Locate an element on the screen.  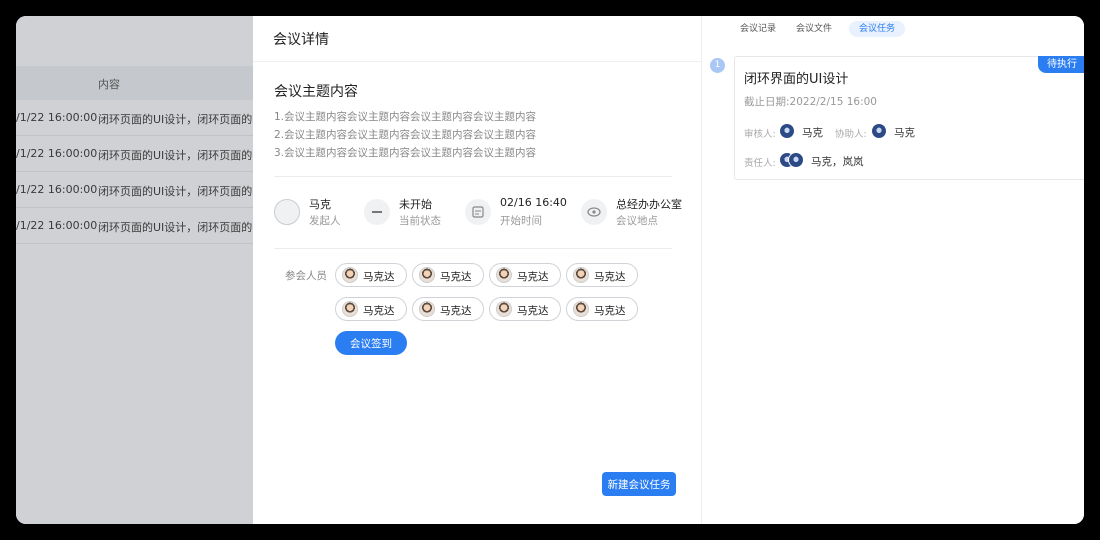
table-header: 内容 is located at coordinates (134, 83).